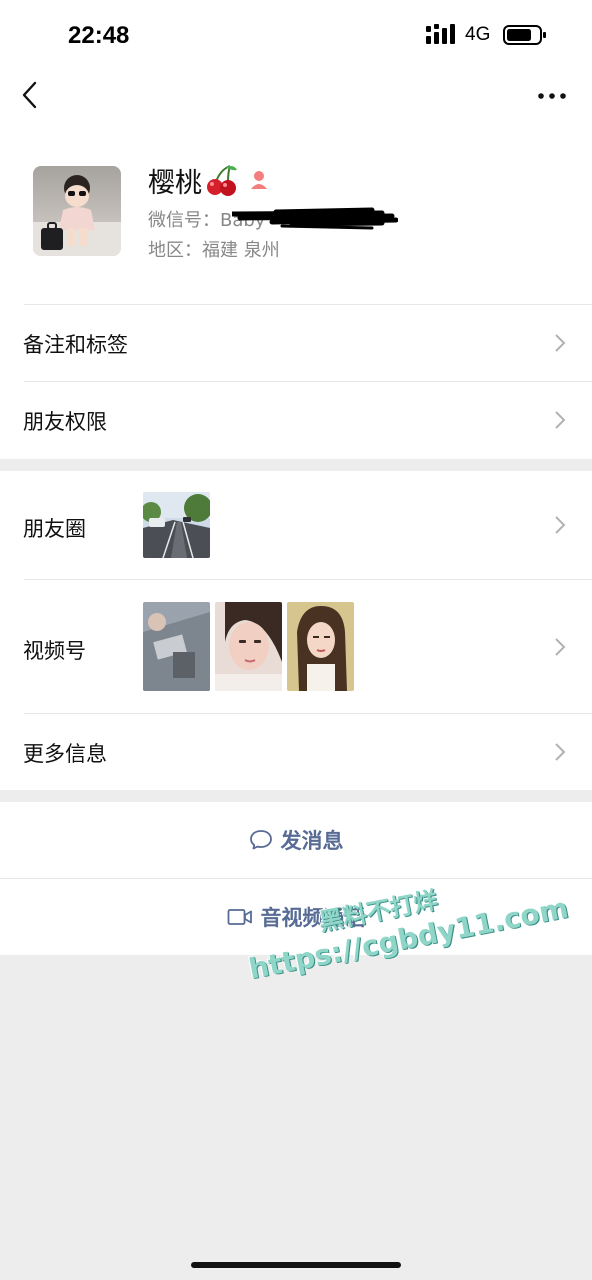  I want to click on chat-bubble-icon, so click(260, 840).